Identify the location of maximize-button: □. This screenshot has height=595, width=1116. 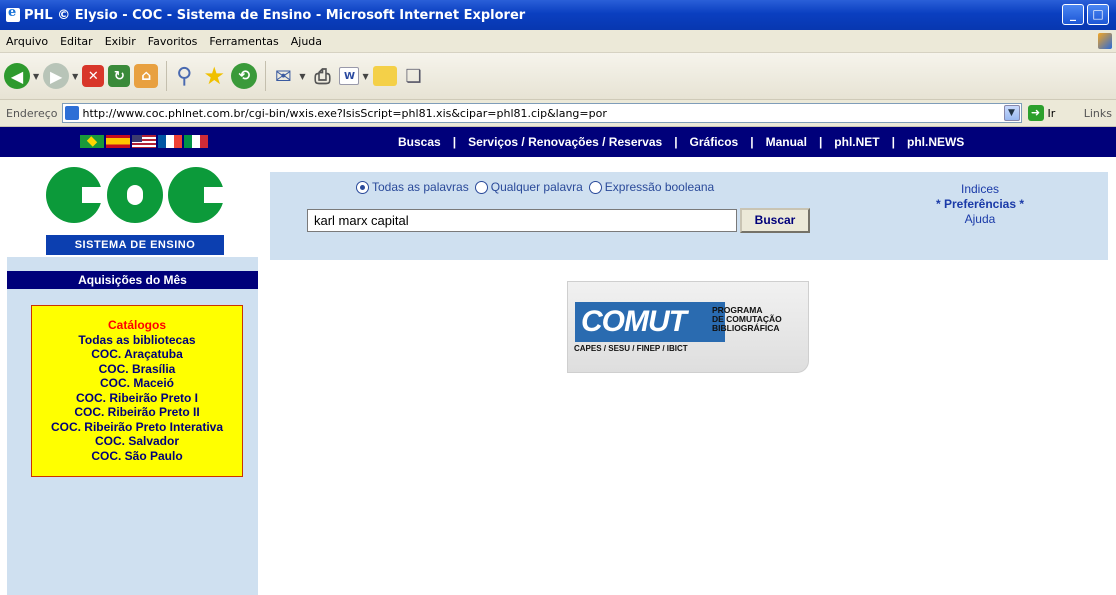
(1098, 14).